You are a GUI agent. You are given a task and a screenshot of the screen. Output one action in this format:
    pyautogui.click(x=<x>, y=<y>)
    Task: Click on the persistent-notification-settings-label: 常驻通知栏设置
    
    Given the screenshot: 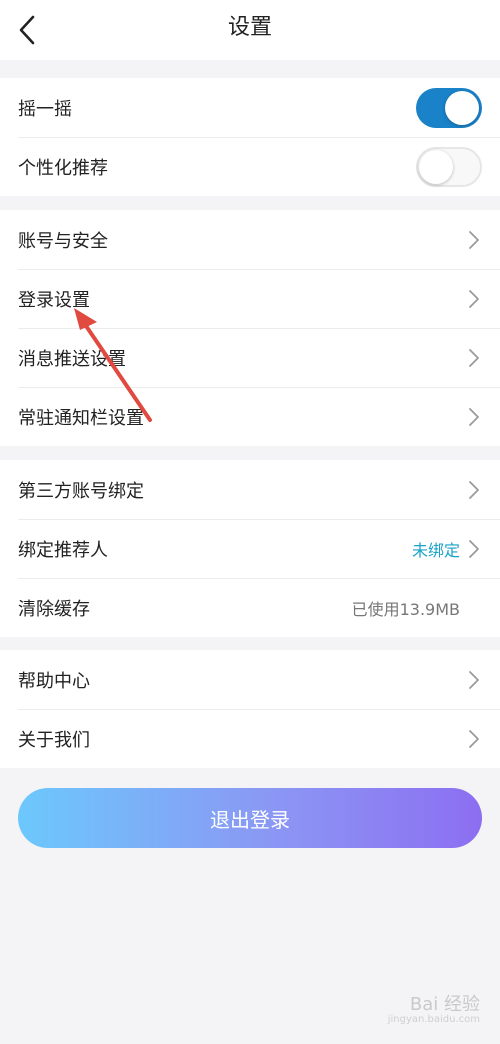 What is the action you would take?
    pyautogui.click(x=81, y=418)
    